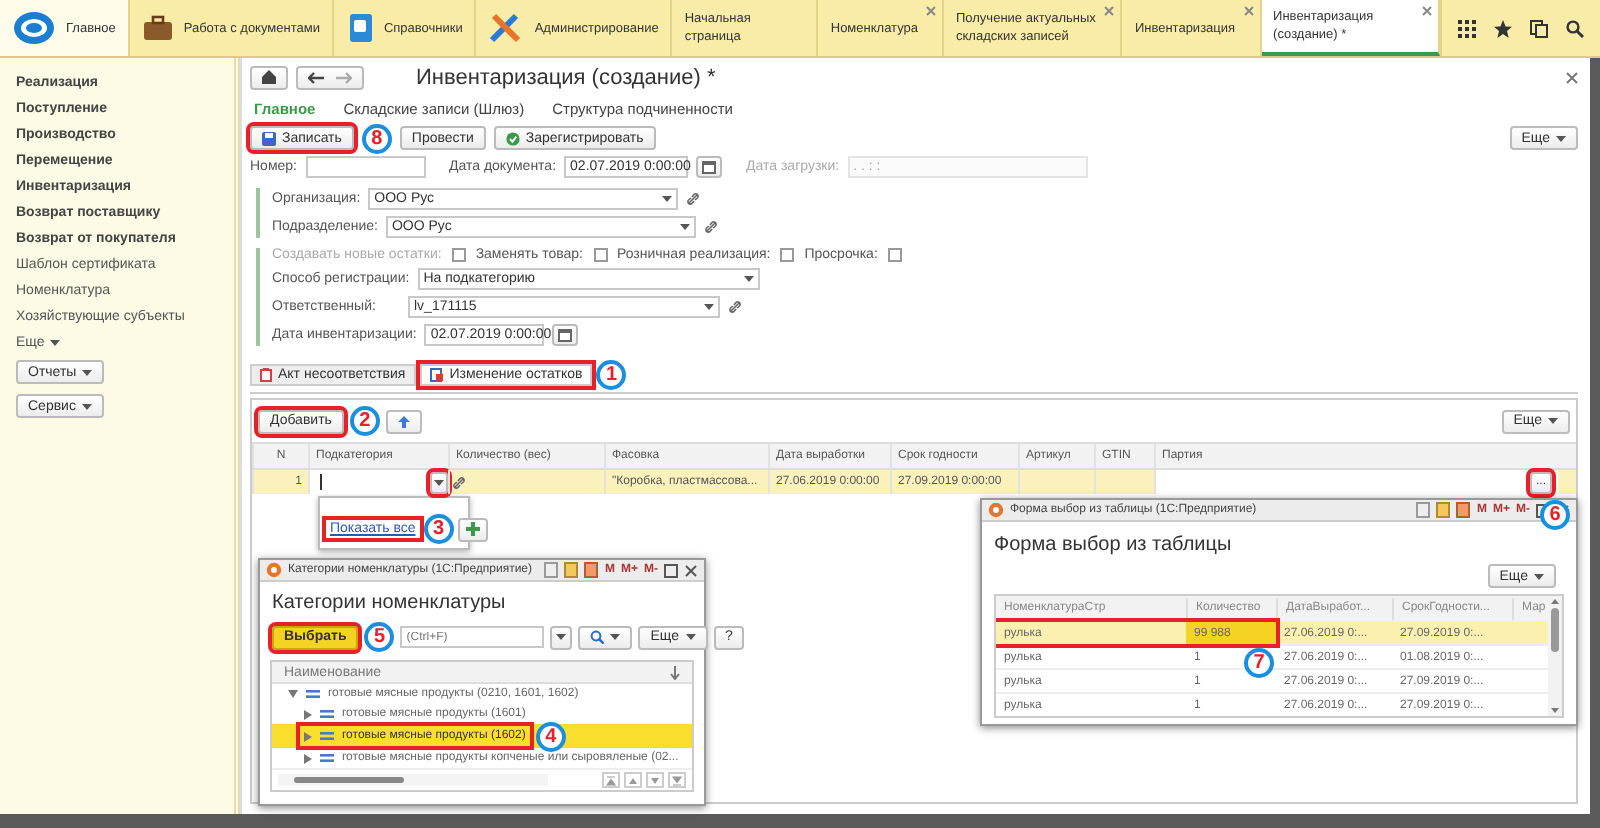  Describe the element at coordinates (611, 375) in the screenshot. I see `callout-badge: 1` at that location.